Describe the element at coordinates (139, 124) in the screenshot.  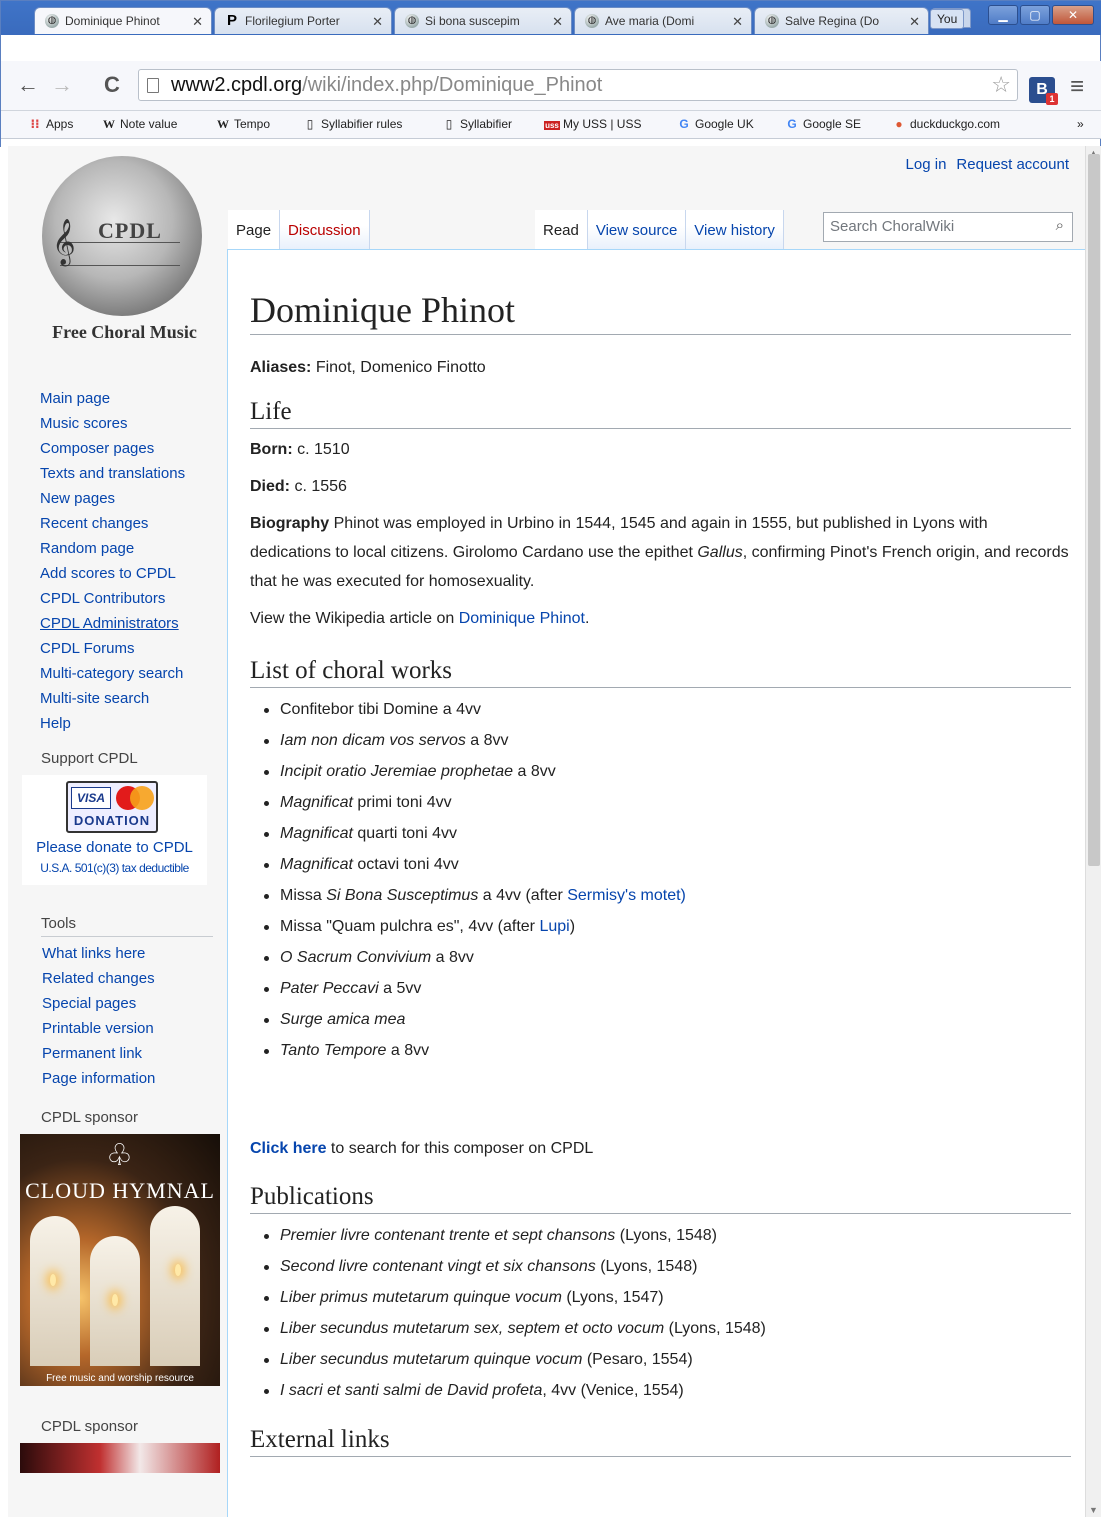
I see `bookmark-note-value: W Note value` at that location.